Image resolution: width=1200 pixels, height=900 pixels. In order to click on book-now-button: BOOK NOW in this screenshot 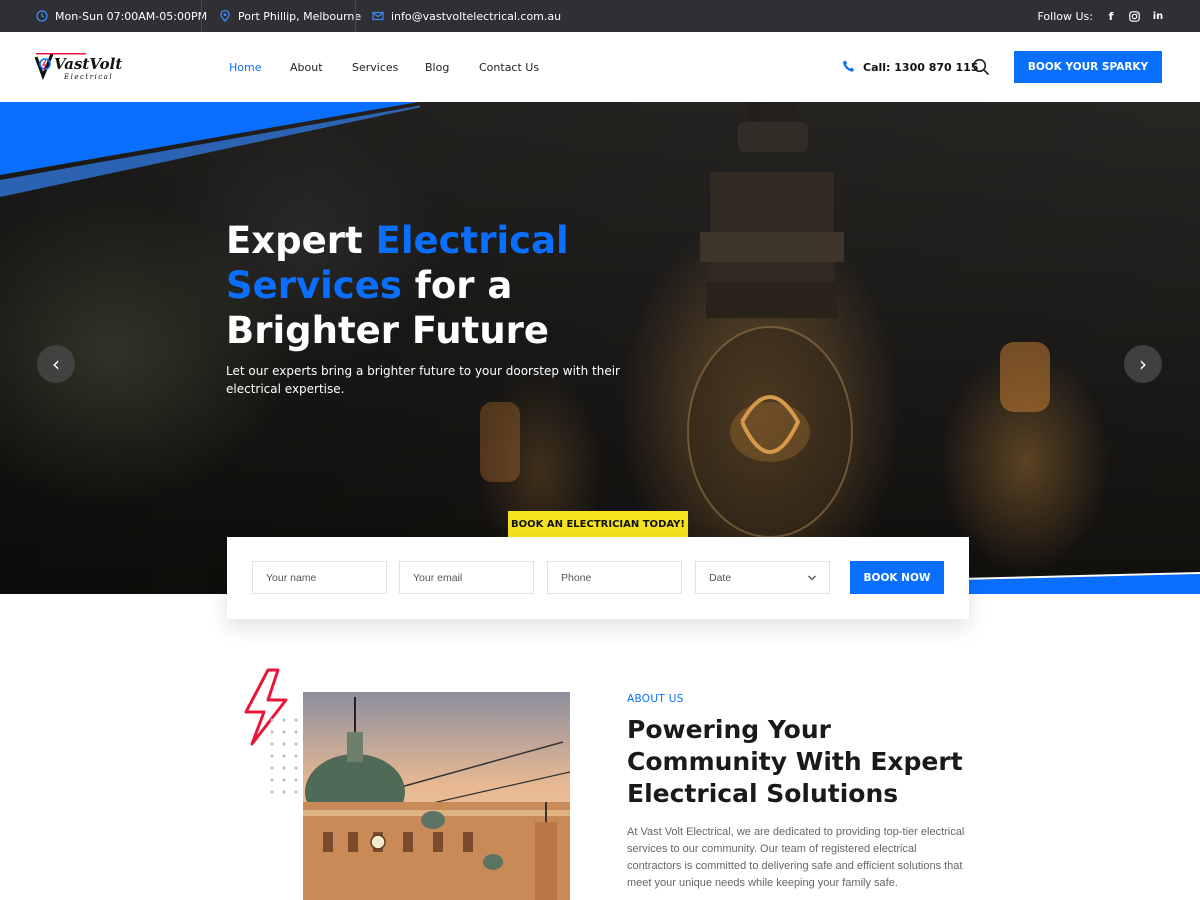, I will do `click(897, 577)`.